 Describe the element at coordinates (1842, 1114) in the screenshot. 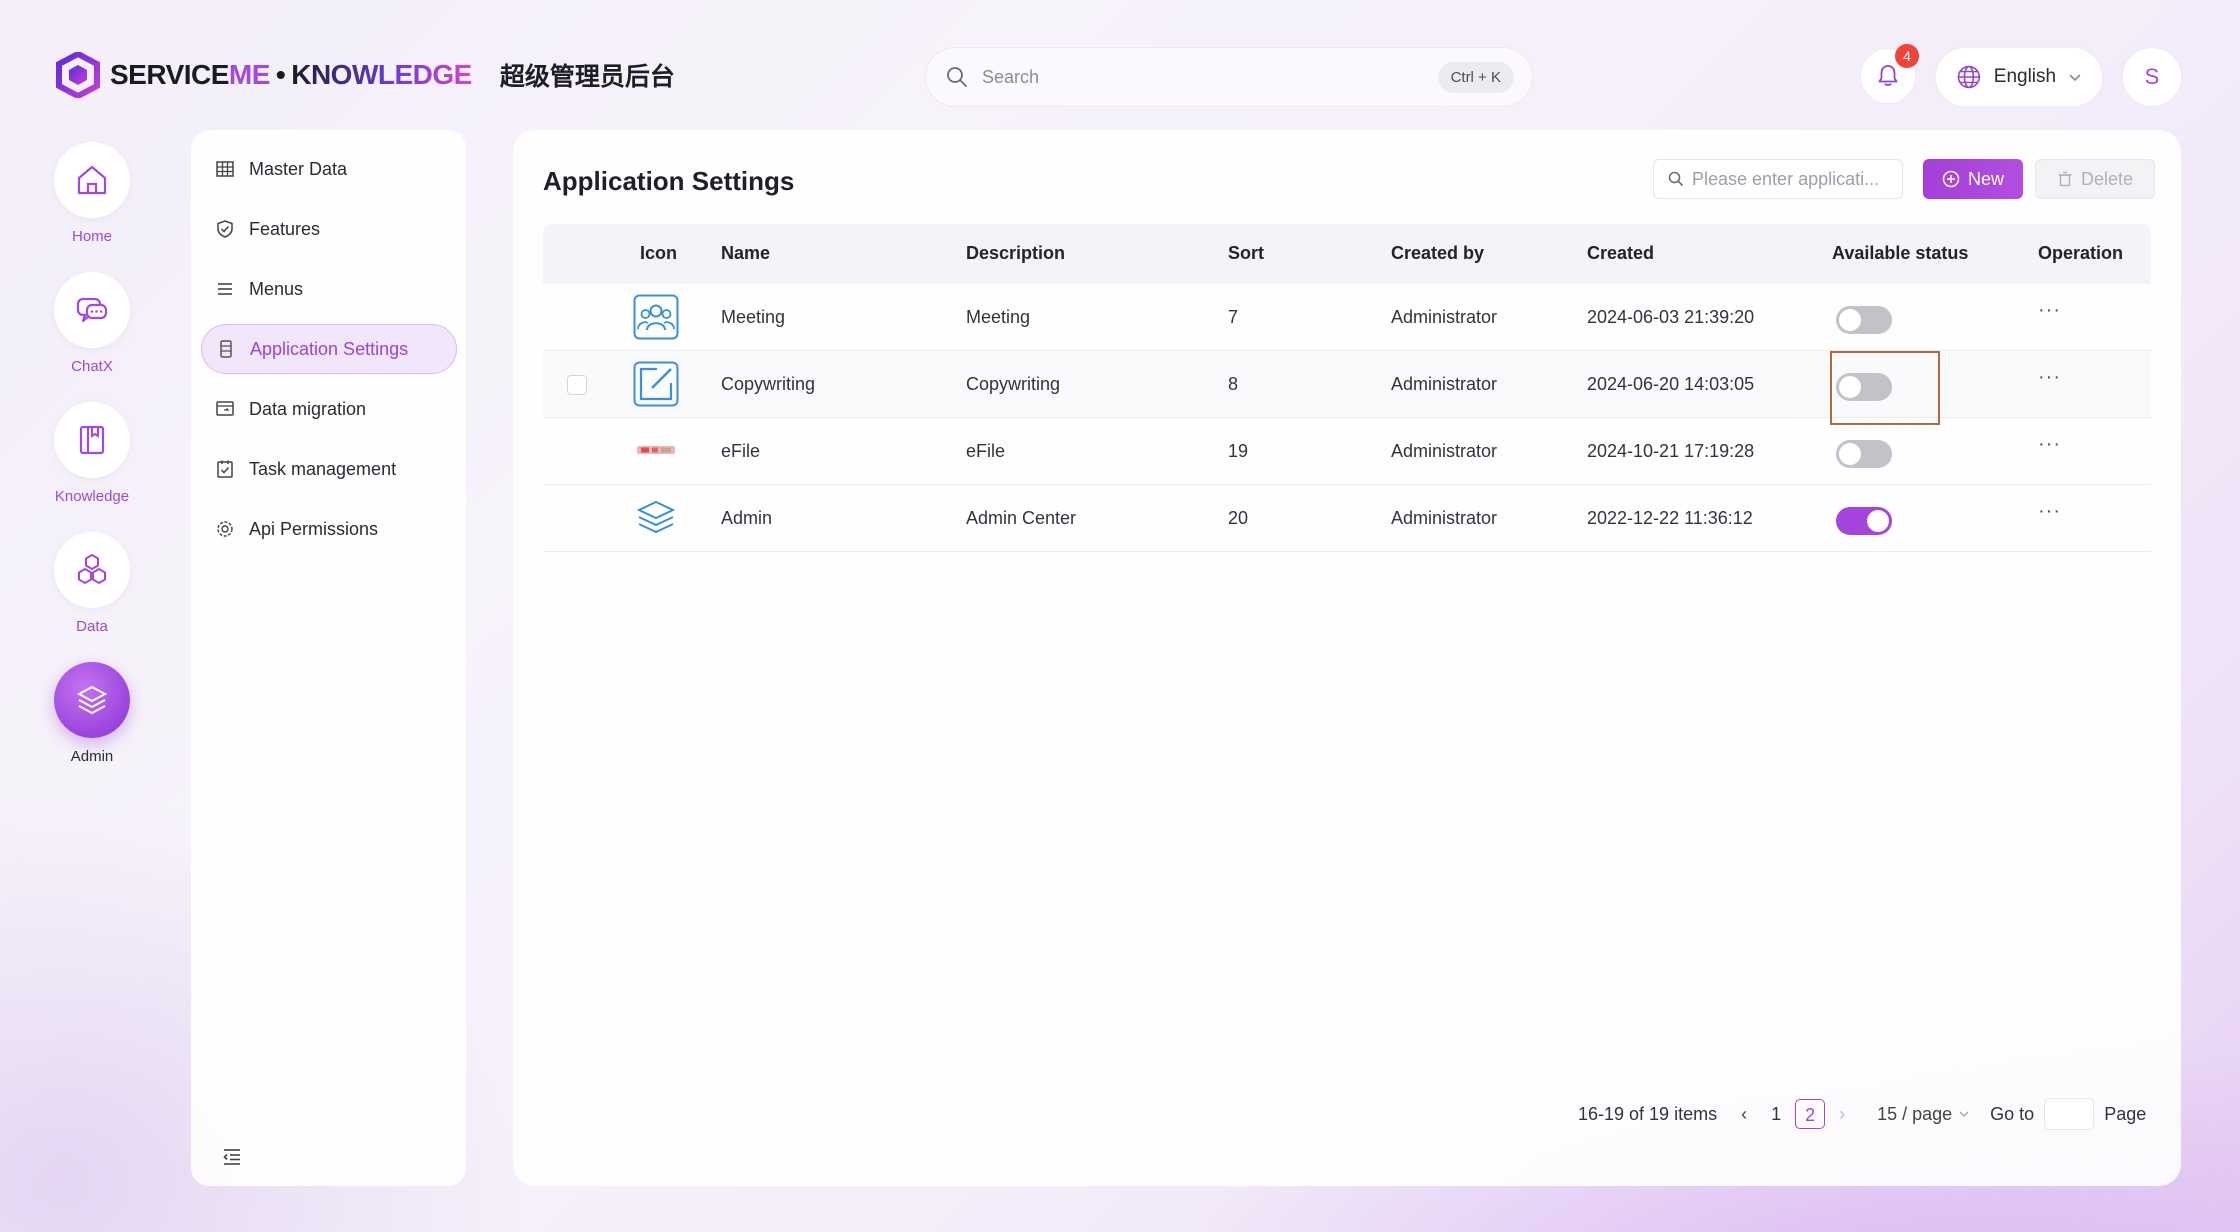

I see `next-page-icon: ›` at that location.